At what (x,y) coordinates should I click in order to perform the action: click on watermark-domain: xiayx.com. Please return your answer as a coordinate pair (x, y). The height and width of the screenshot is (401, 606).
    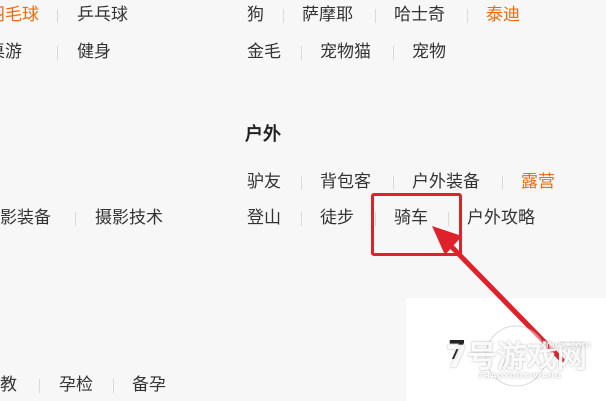
    Looking at the image, I should click on (566, 345).